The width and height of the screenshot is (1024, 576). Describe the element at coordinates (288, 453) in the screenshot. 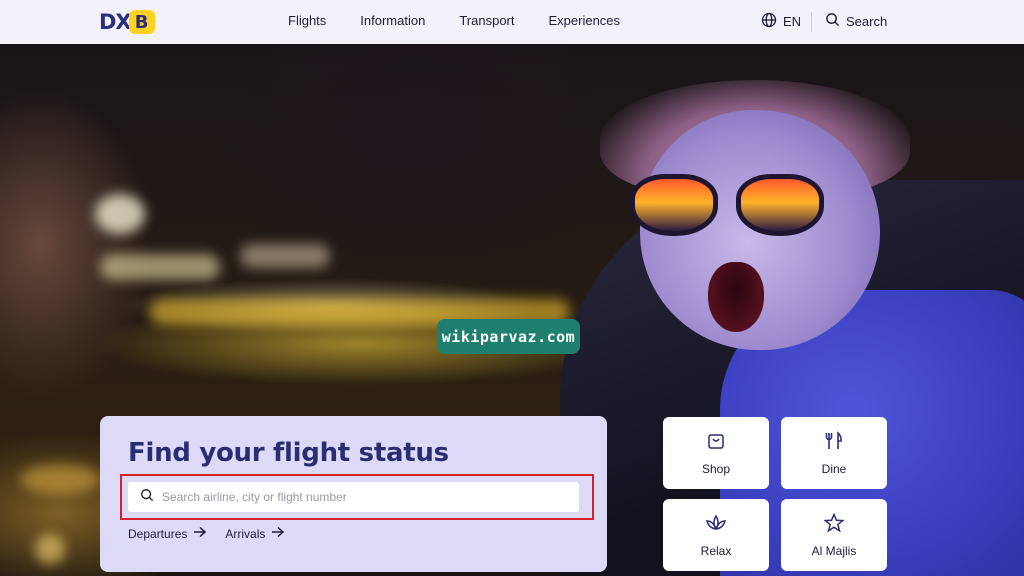

I see `flight-status-title: Find your flight status` at that location.